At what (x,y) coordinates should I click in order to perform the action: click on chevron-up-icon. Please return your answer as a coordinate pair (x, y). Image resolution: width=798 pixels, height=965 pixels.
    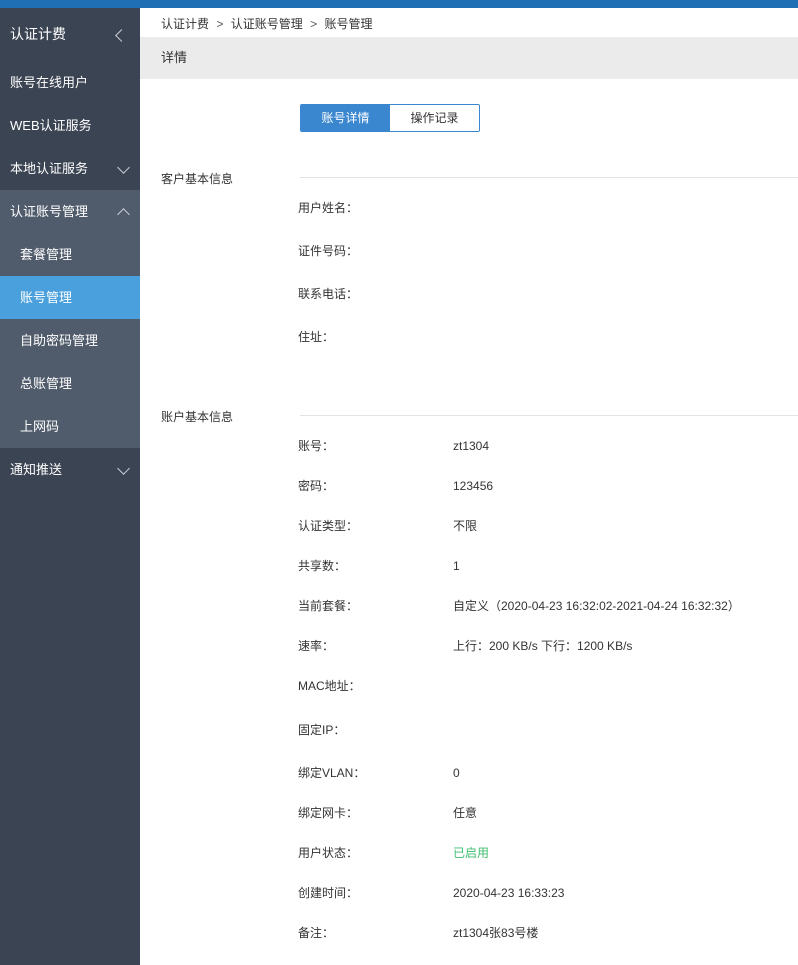
    Looking at the image, I should click on (123, 214).